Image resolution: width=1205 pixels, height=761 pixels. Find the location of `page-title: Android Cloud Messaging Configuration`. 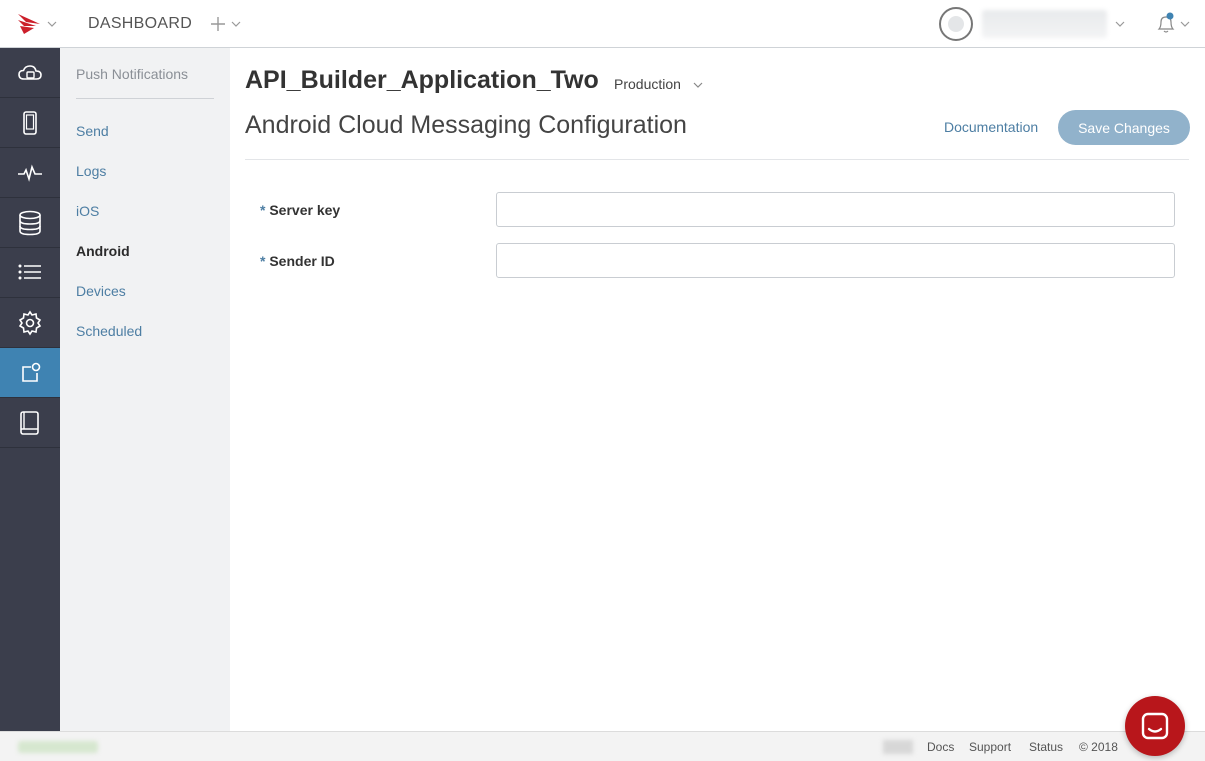

page-title: Android Cloud Messaging Configuration is located at coordinates (466, 125).